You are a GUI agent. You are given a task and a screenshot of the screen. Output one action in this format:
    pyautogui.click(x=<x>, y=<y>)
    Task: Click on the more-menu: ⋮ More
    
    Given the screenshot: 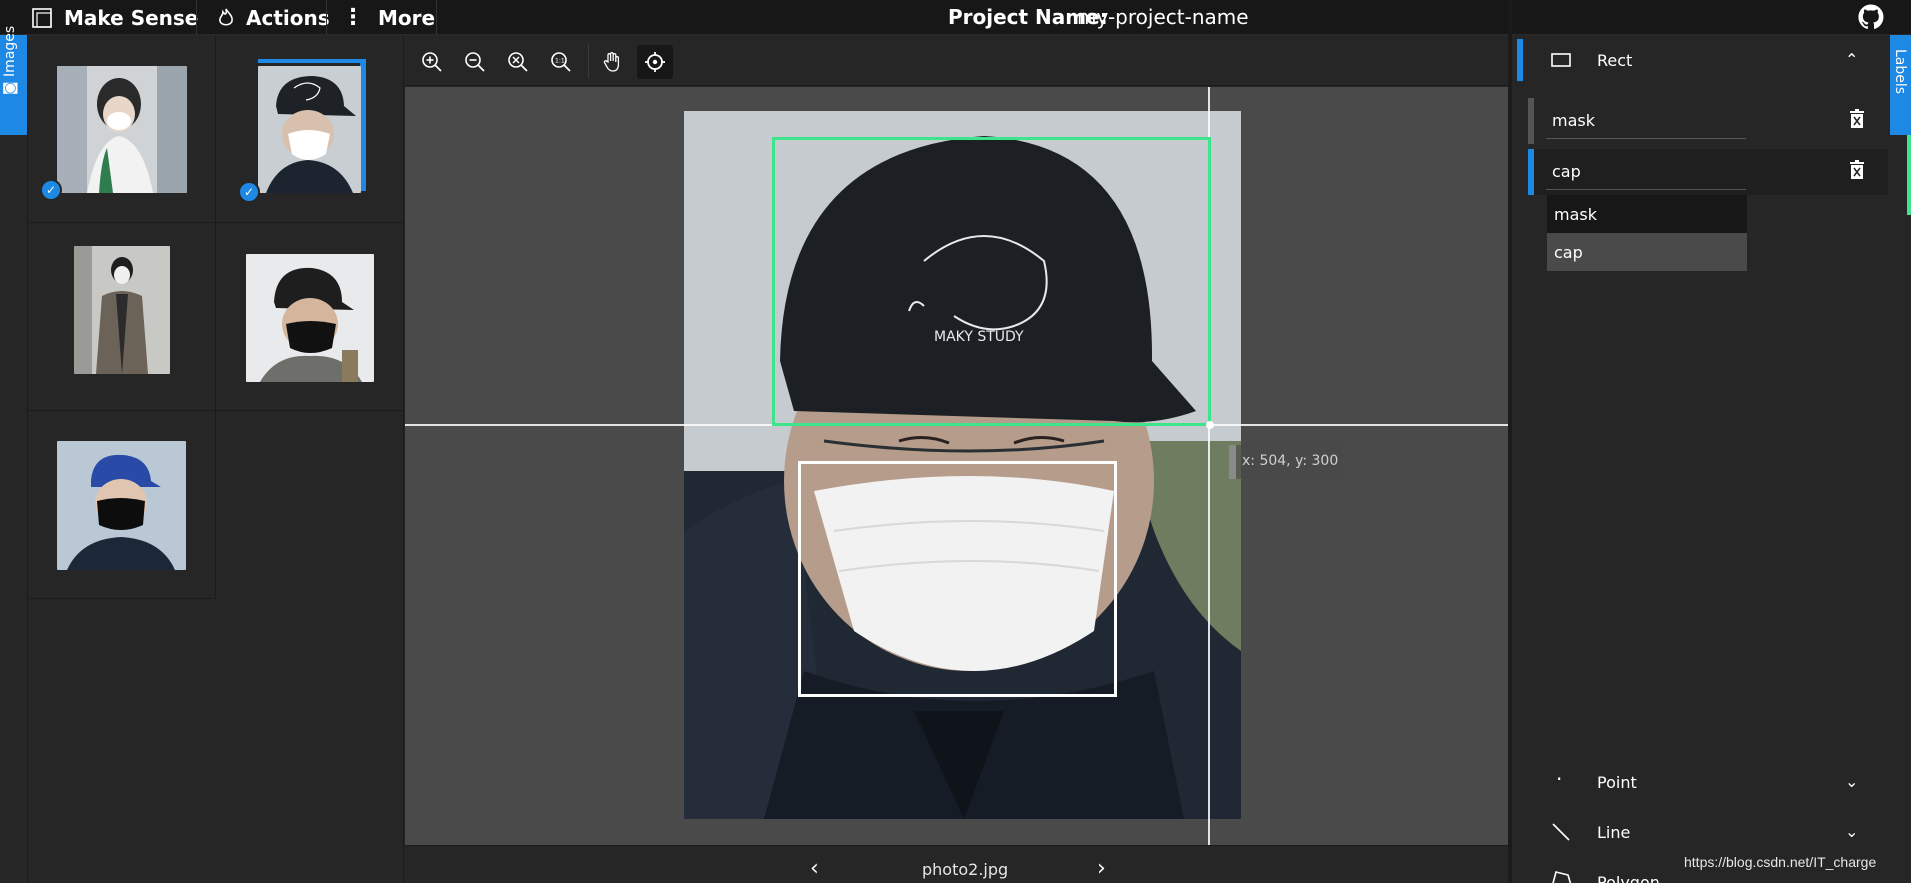 What is the action you would take?
    pyautogui.click(x=388, y=17)
    